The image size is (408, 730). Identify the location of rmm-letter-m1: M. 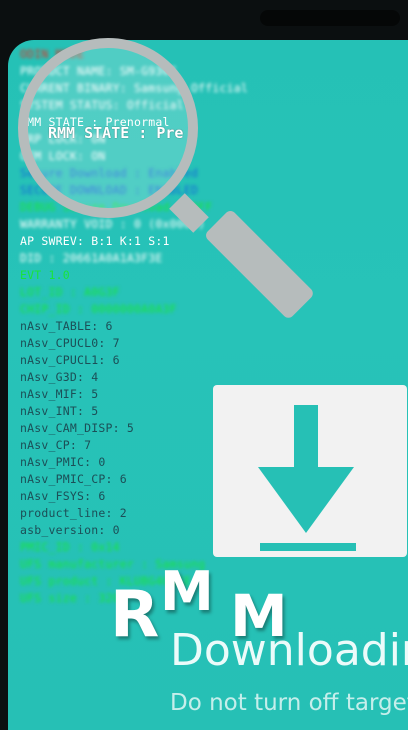
(187, 591).